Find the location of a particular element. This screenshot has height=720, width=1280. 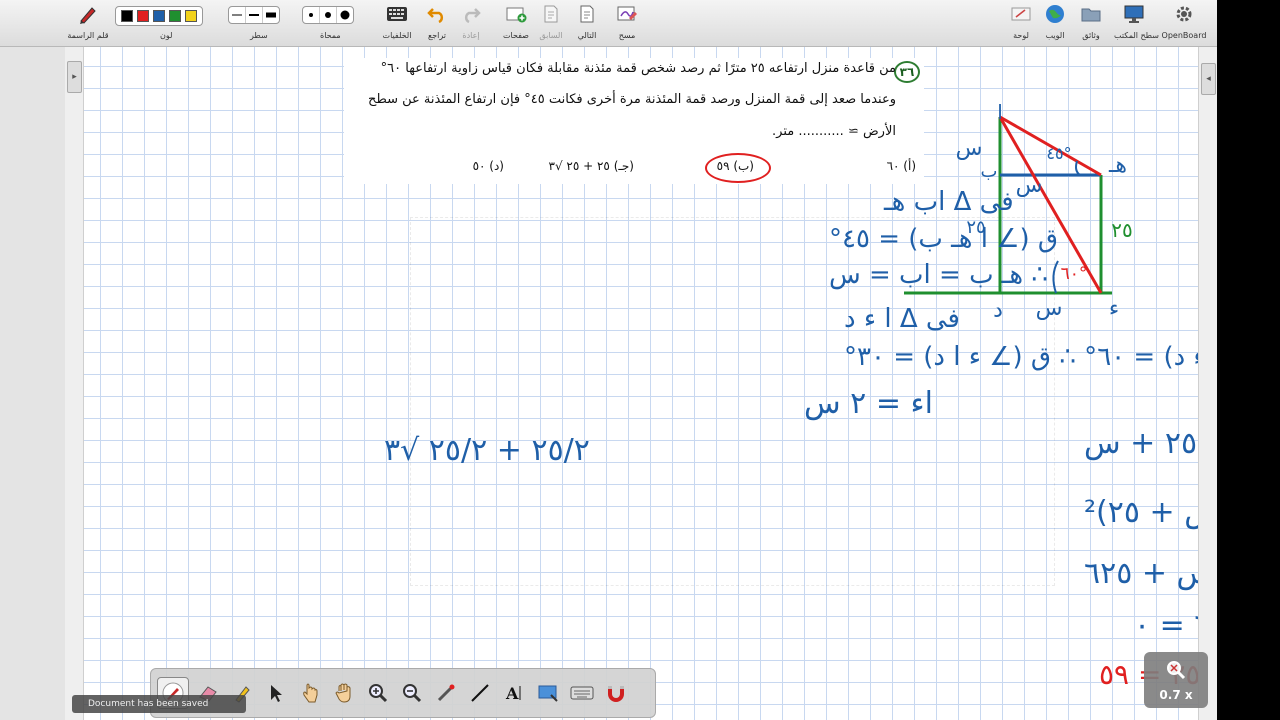

ink-side-result: ٢٥/٢ + ٢٥/٢ √٣ is located at coordinates (487, 450).